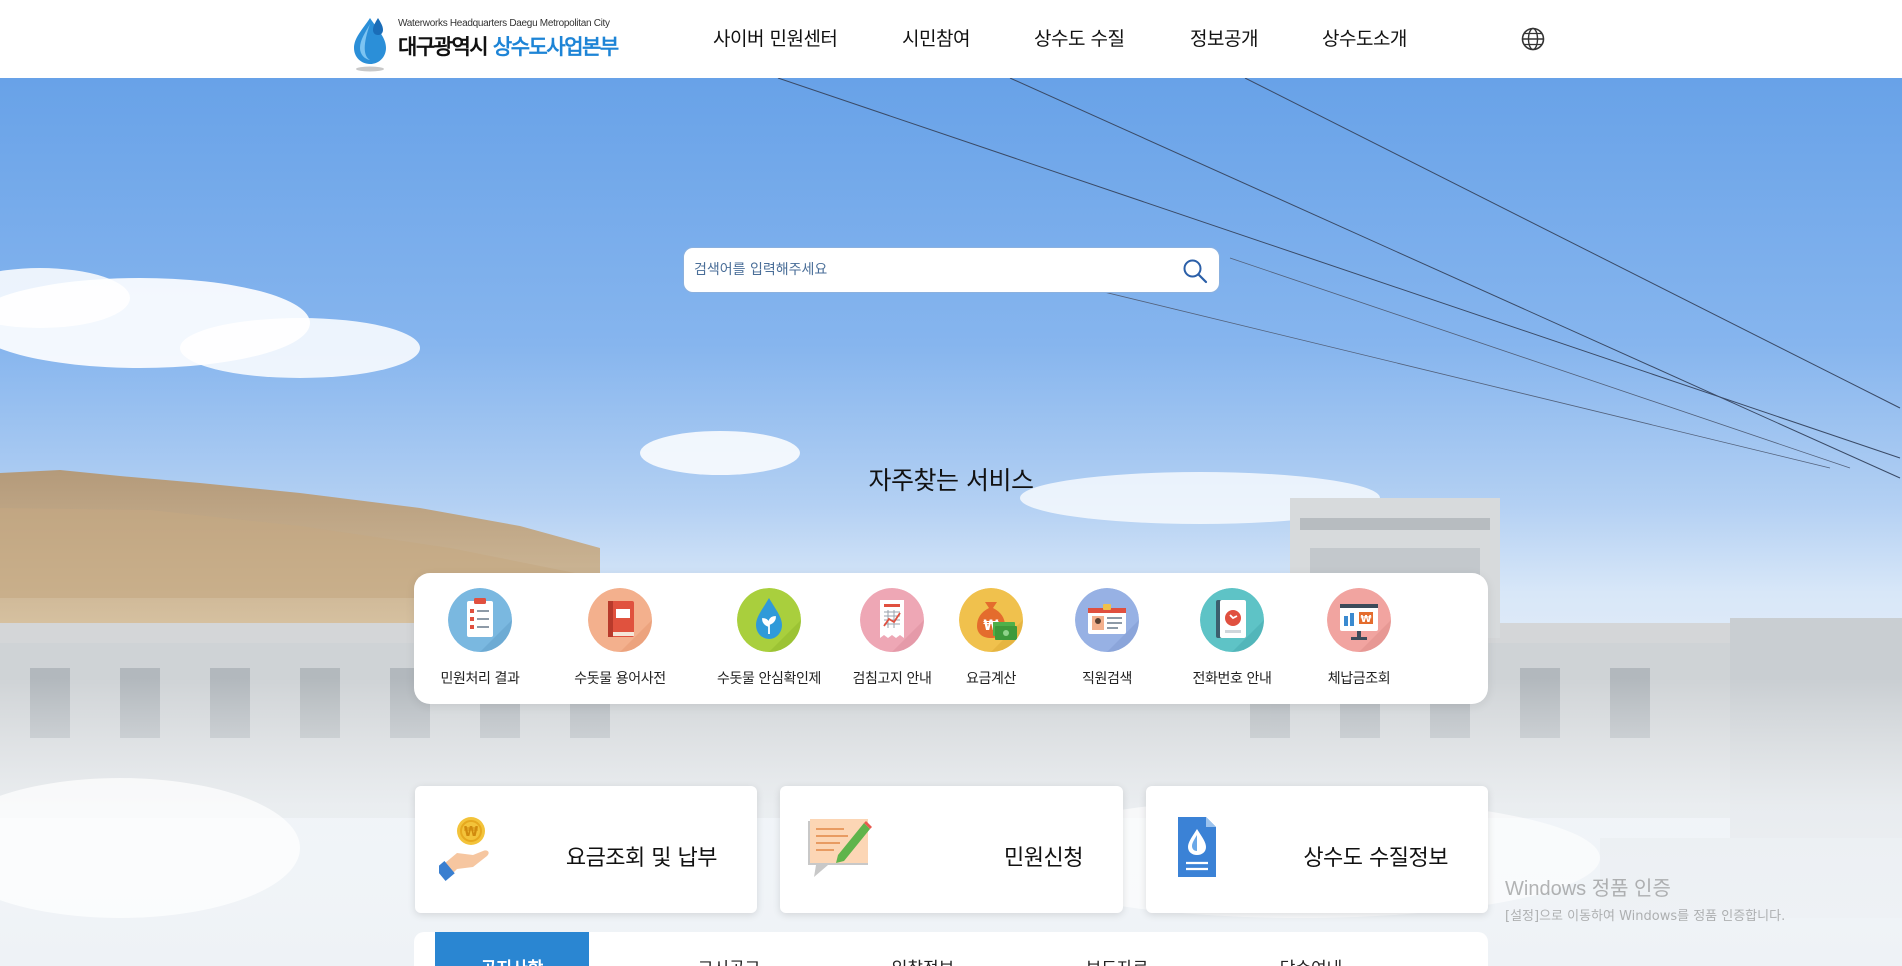 The height and width of the screenshot is (966, 1902). Describe the element at coordinates (464, 849) in the screenshot. I see `coin-hand-icon: ₩` at that location.